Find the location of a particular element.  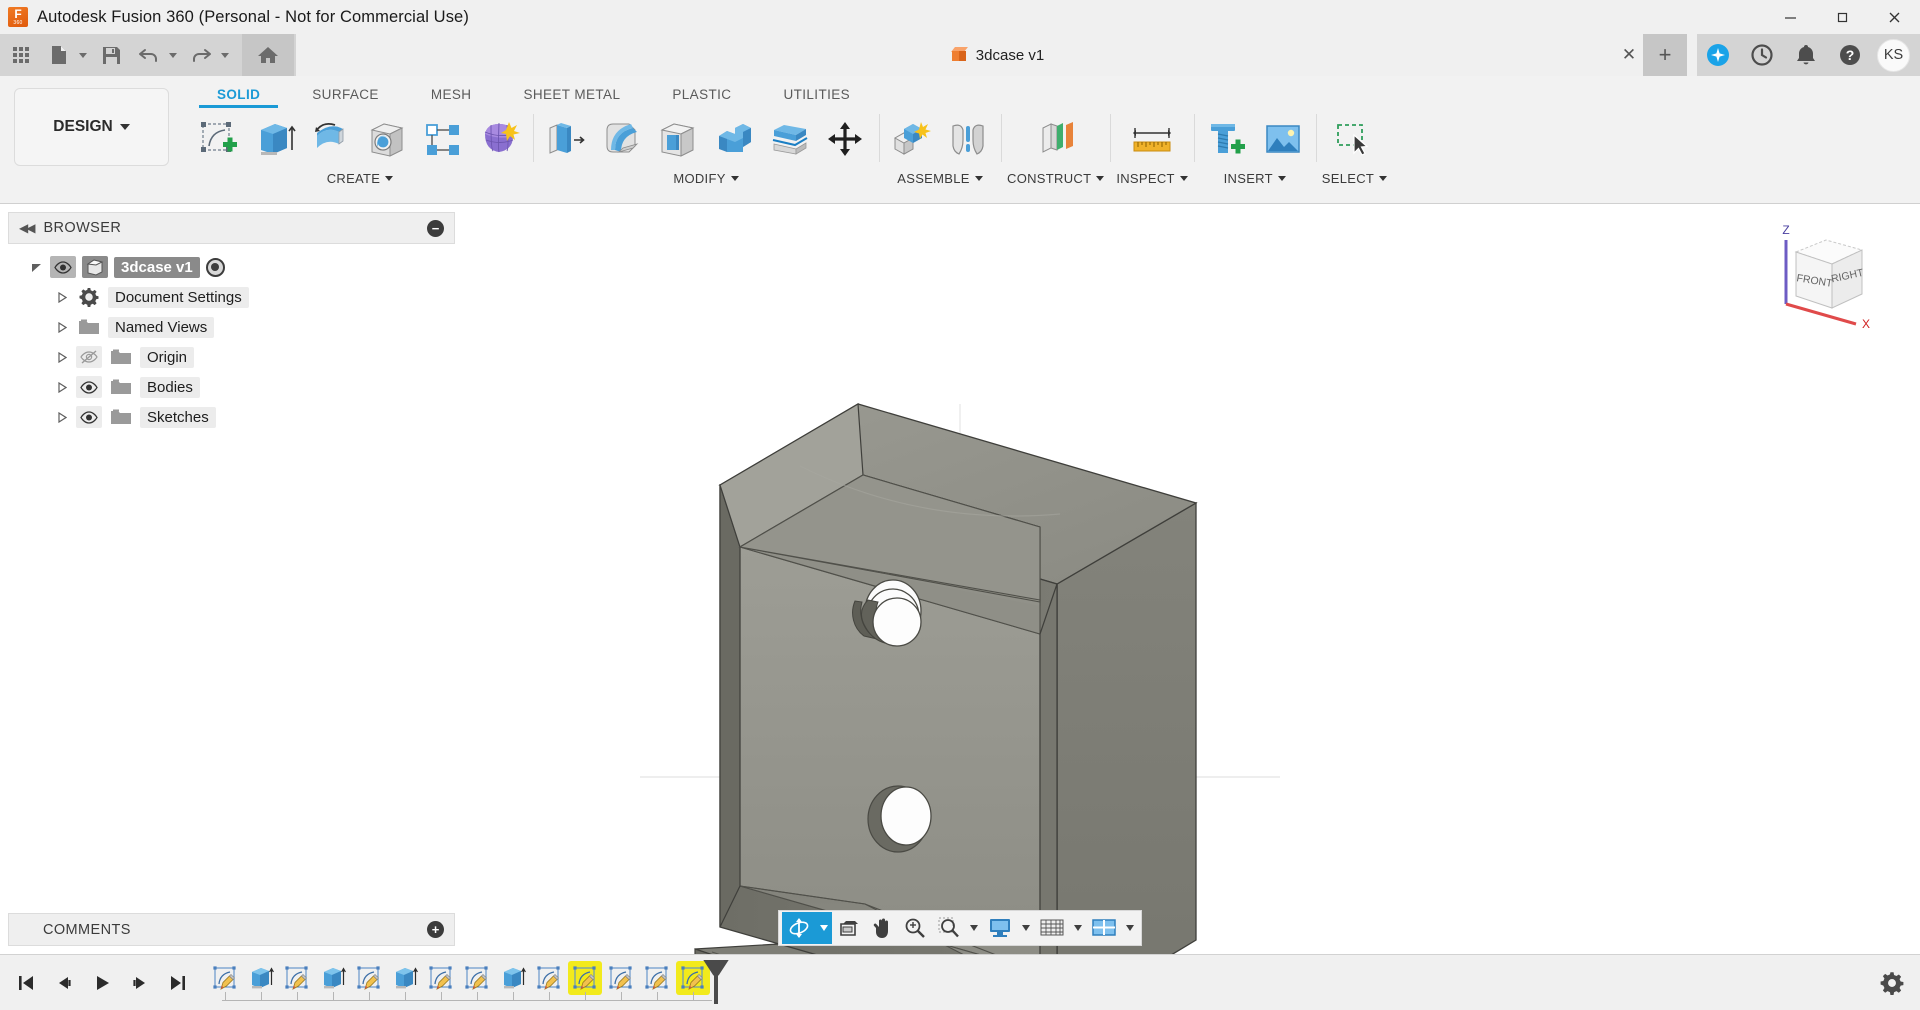

view-cube: Z X FRONT RIGHT is located at coordinates (1824, 276).